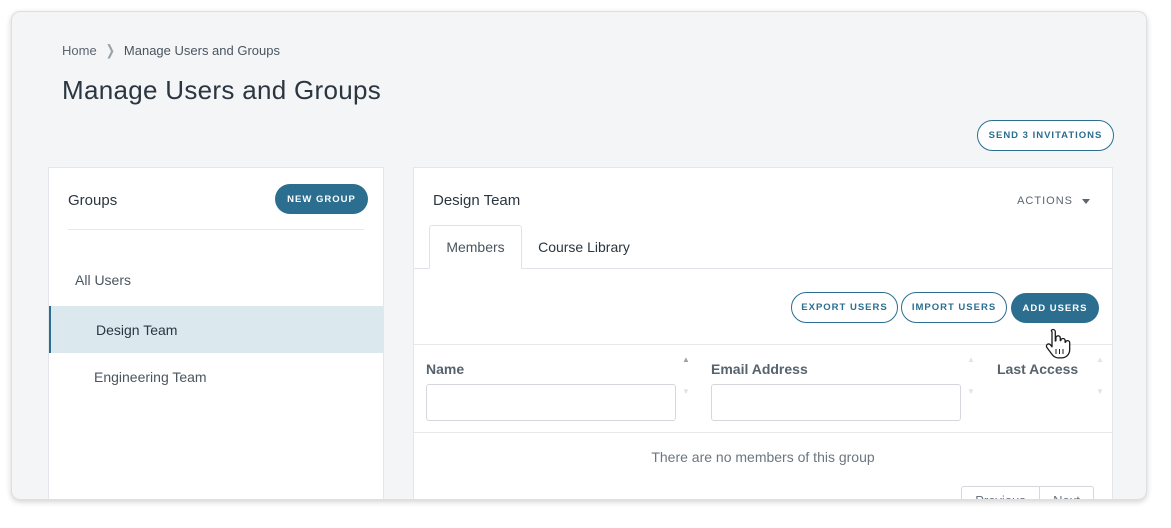  I want to click on column-header-last-access: Last Access, so click(1037, 369).